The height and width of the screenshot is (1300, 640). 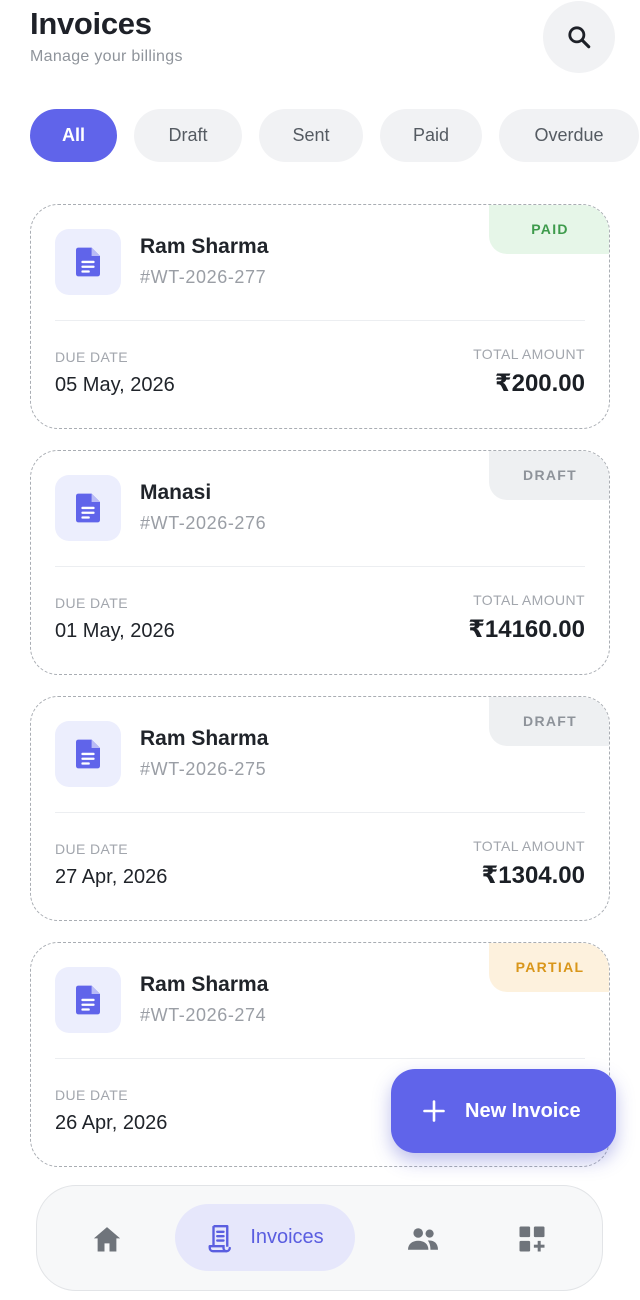 I want to click on filter-chip-paid: Paid, so click(x=431, y=135).